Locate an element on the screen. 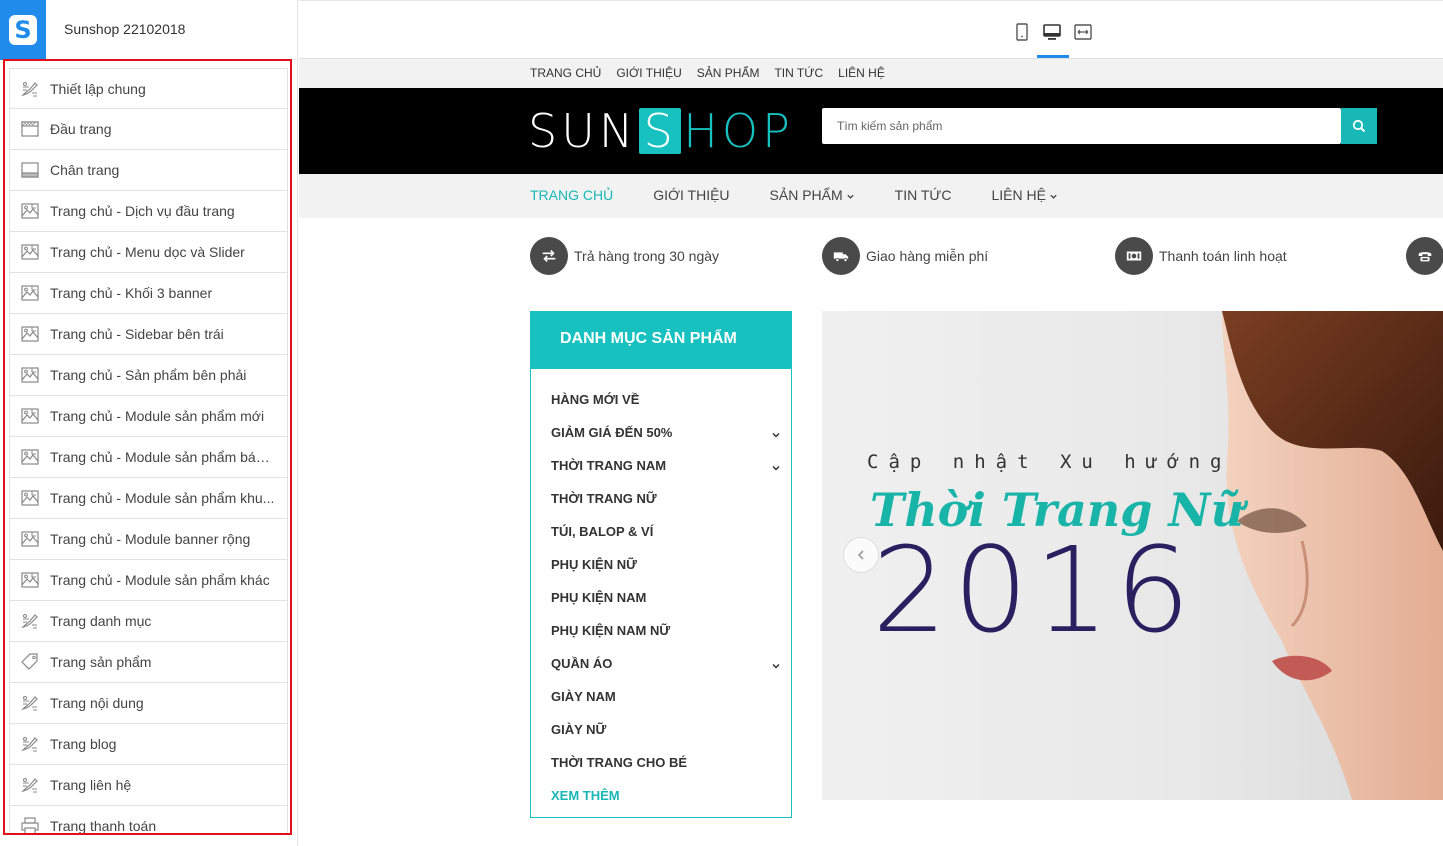  nav-item: LIÊN HỆ is located at coordinates (1024, 195).